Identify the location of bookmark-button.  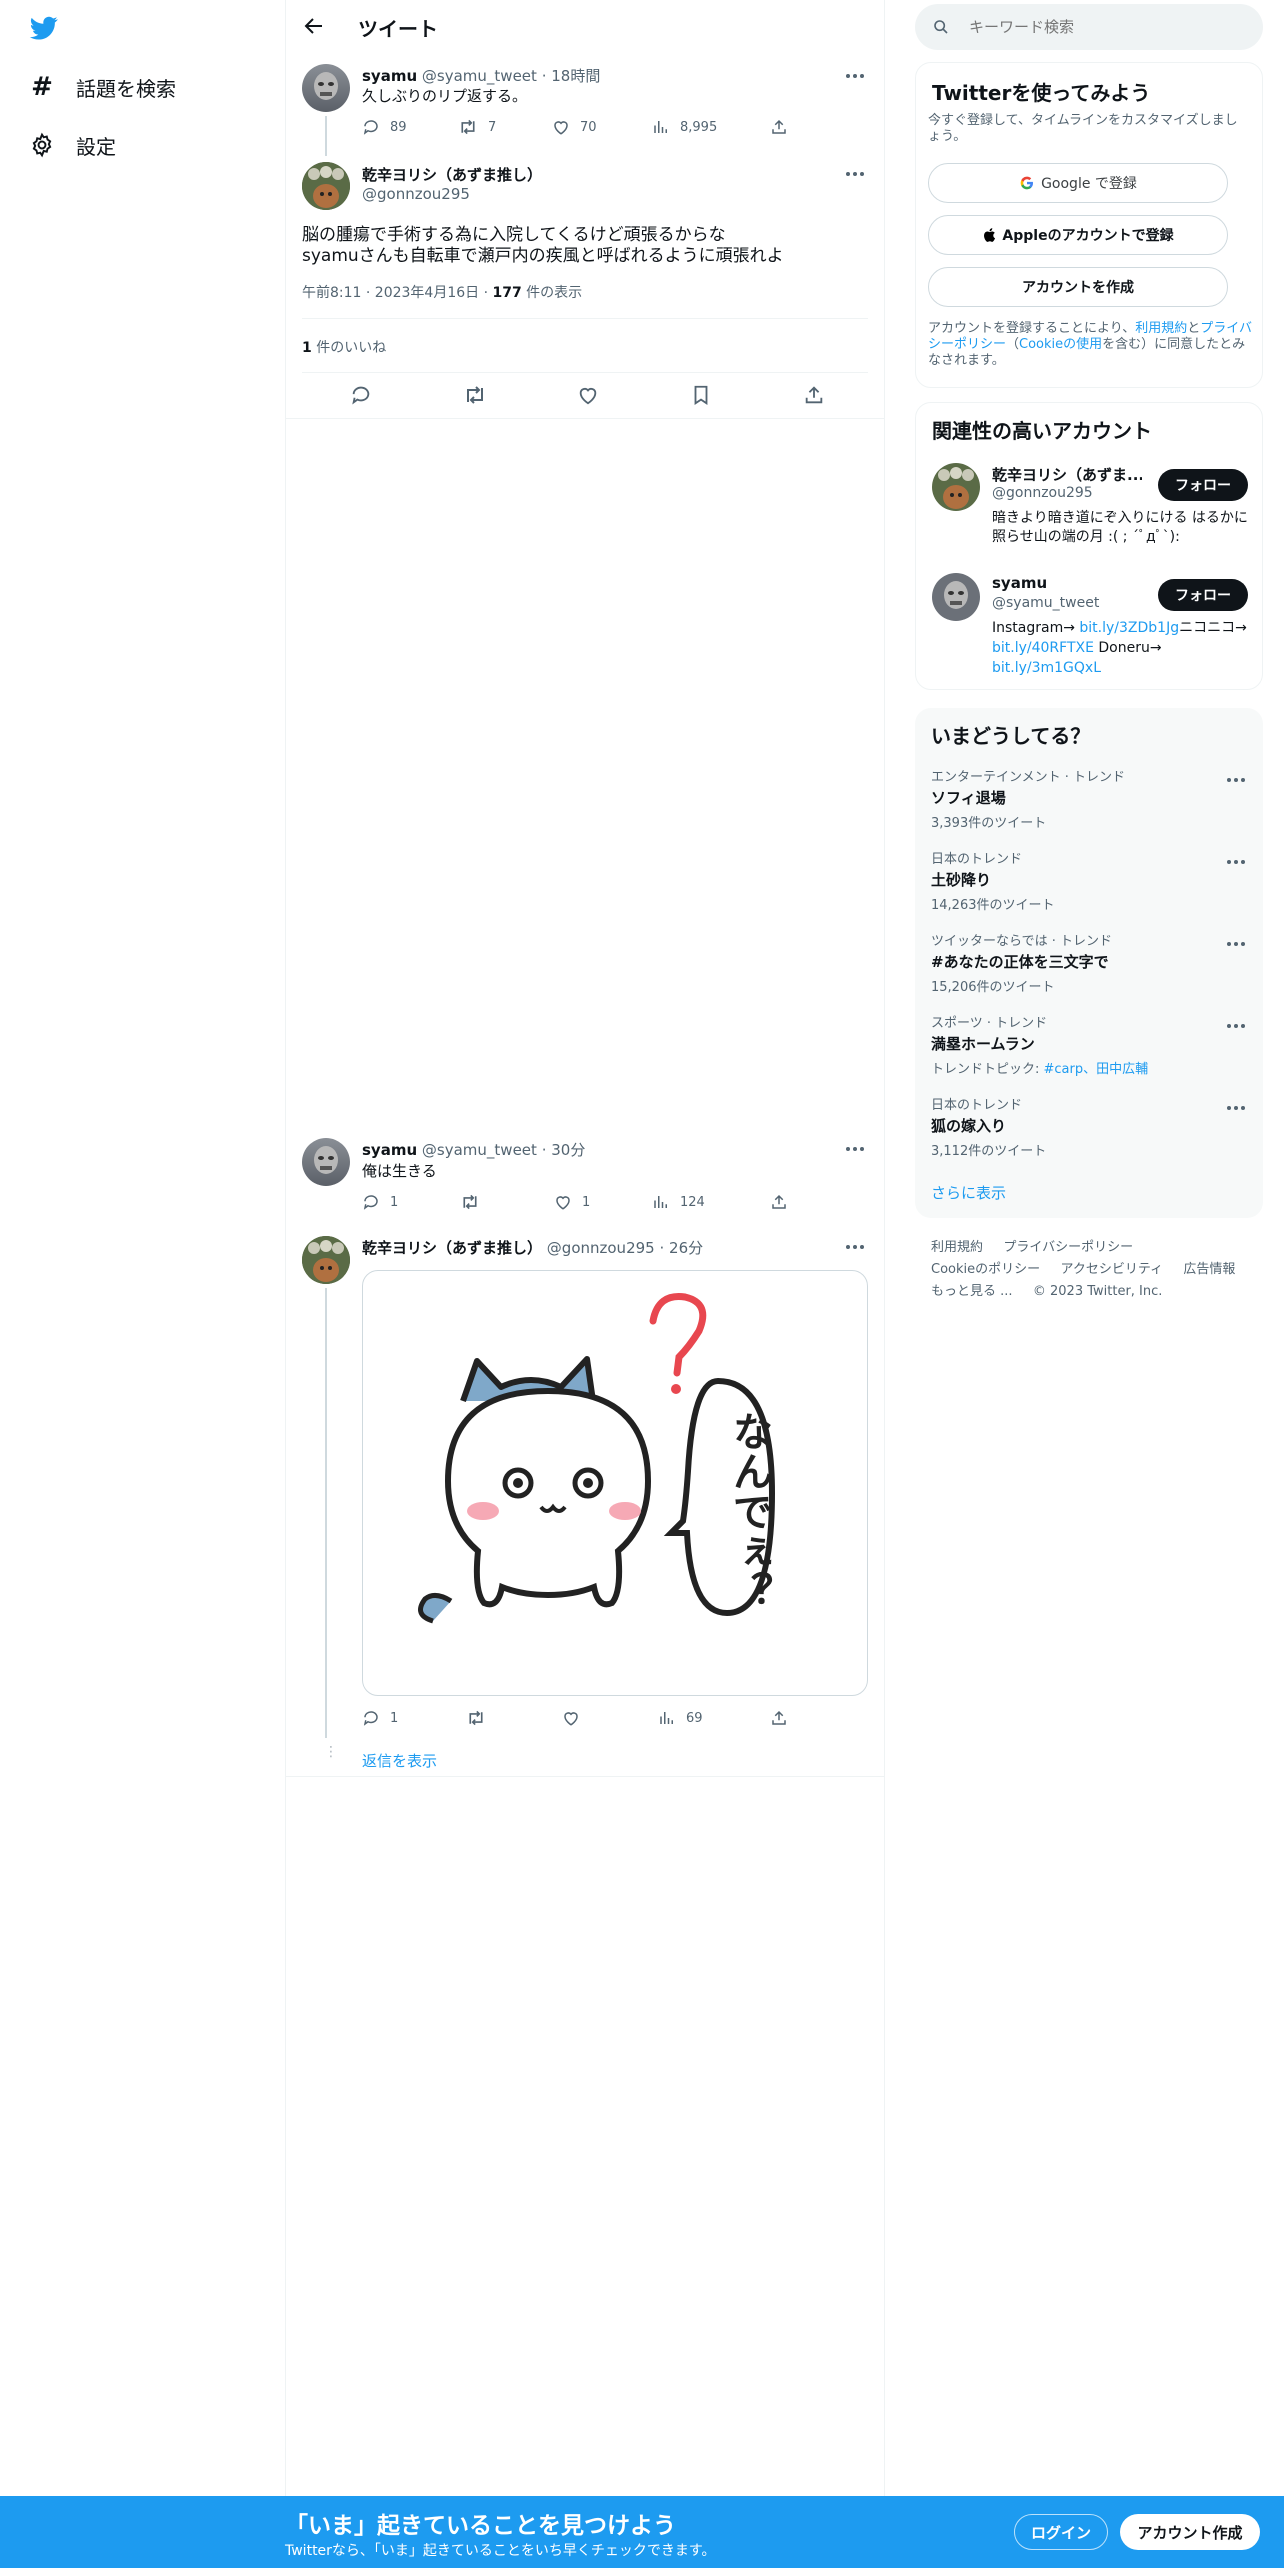
(701, 395).